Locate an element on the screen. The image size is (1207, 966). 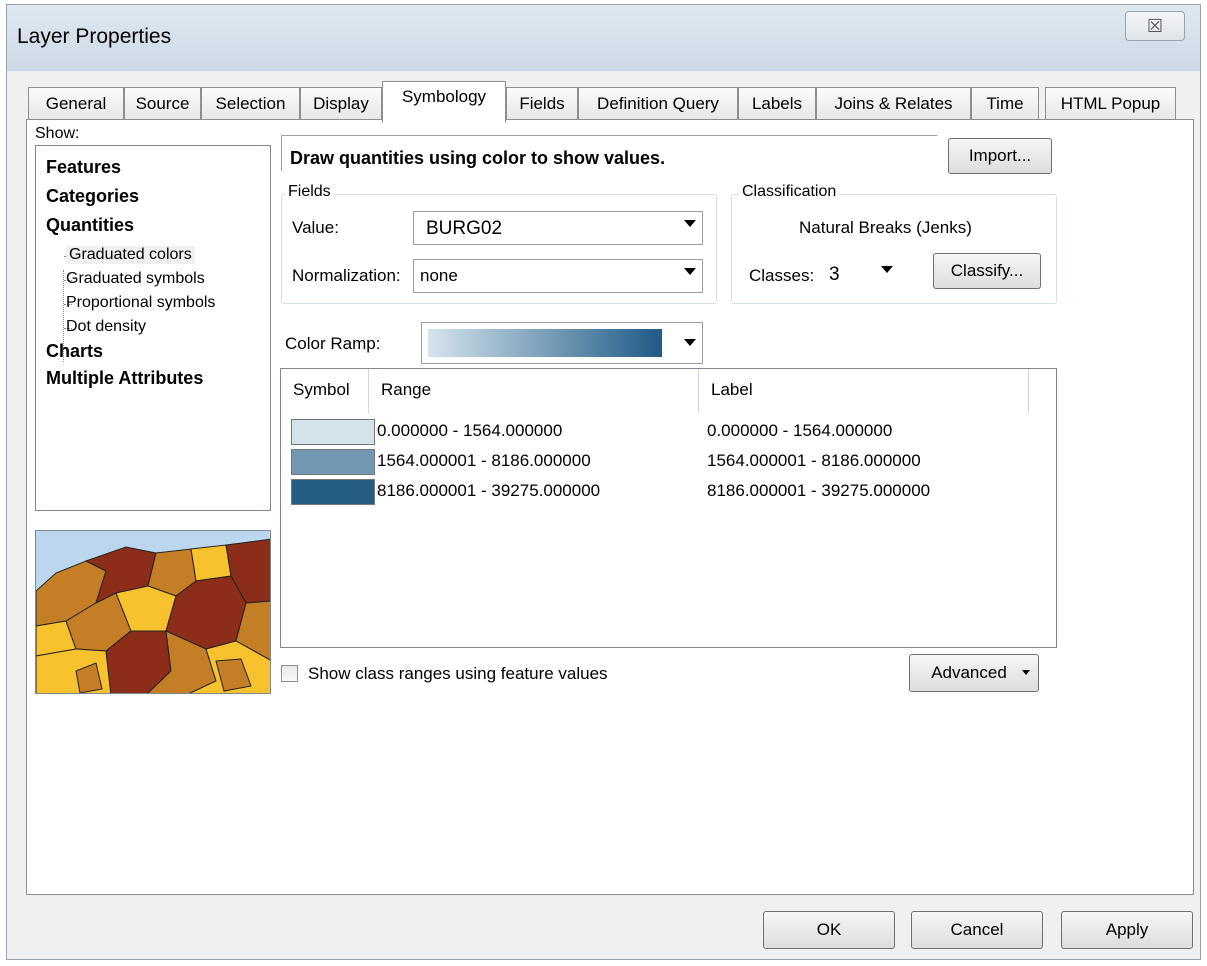
class-label-cell: 0.000000 - 1564.000000 is located at coordinates (799, 431).